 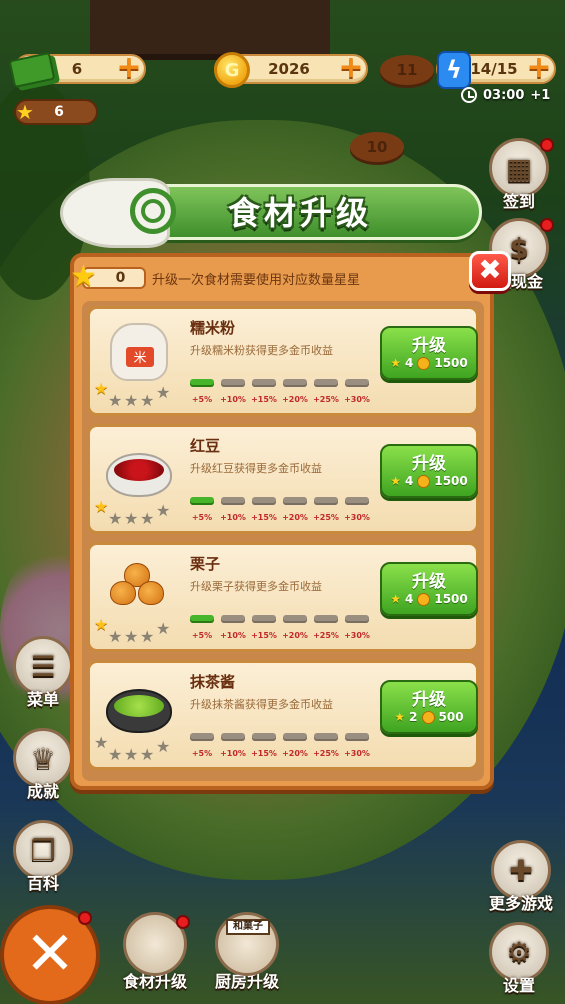 I want to click on menu-button: ☰ 菜单, so click(x=43, y=673).